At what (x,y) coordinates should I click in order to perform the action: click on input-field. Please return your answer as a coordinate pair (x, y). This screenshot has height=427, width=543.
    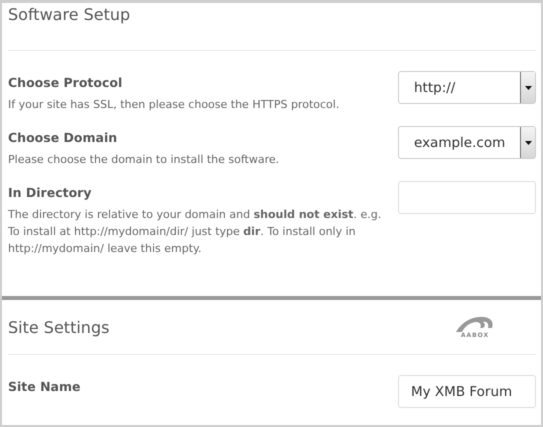
    Looking at the image, I should click on (467, 197).